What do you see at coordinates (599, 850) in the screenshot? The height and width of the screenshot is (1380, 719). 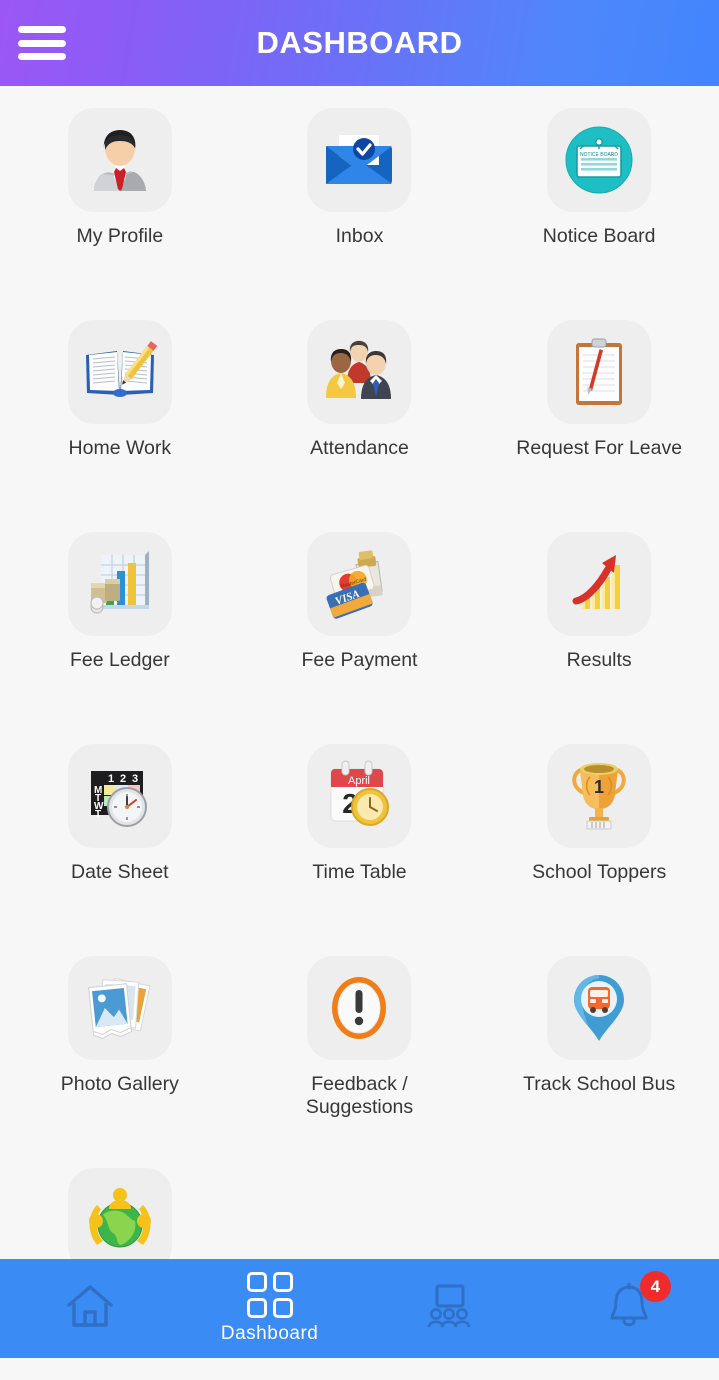 I see `grid-item-school-toppers: 1 School Toppers` at bounding box center [599, 850].